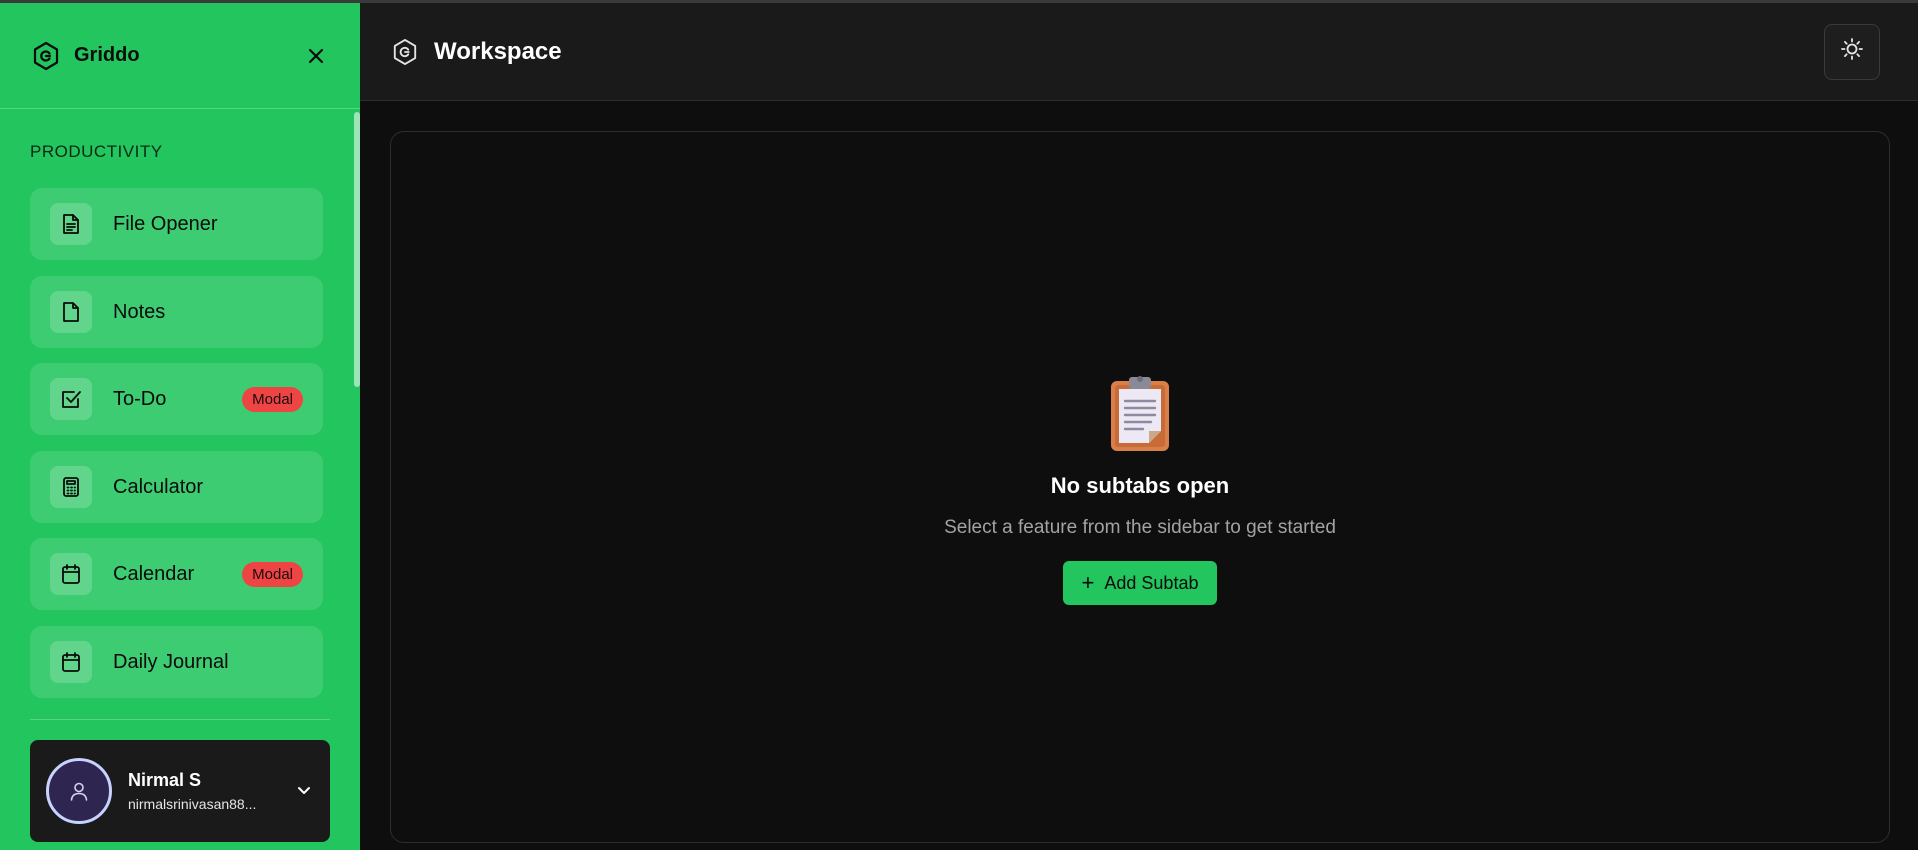 The image size is (1918, 850). I want to click on sidebar-item-daily-journal: Daily Journal, so click(176, 662).